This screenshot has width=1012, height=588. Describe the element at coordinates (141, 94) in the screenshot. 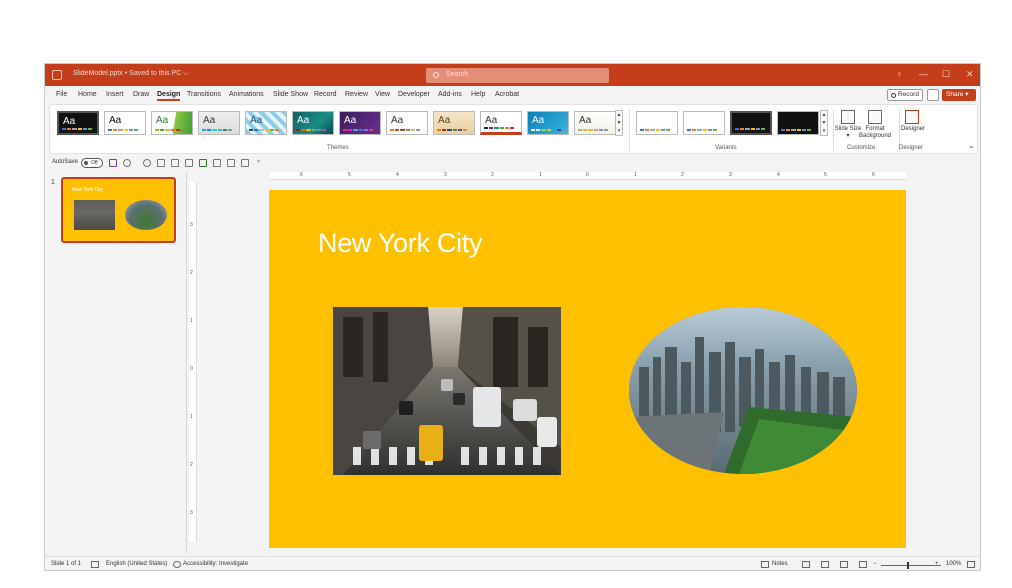

I see `tab-draw: Draw` at that location.